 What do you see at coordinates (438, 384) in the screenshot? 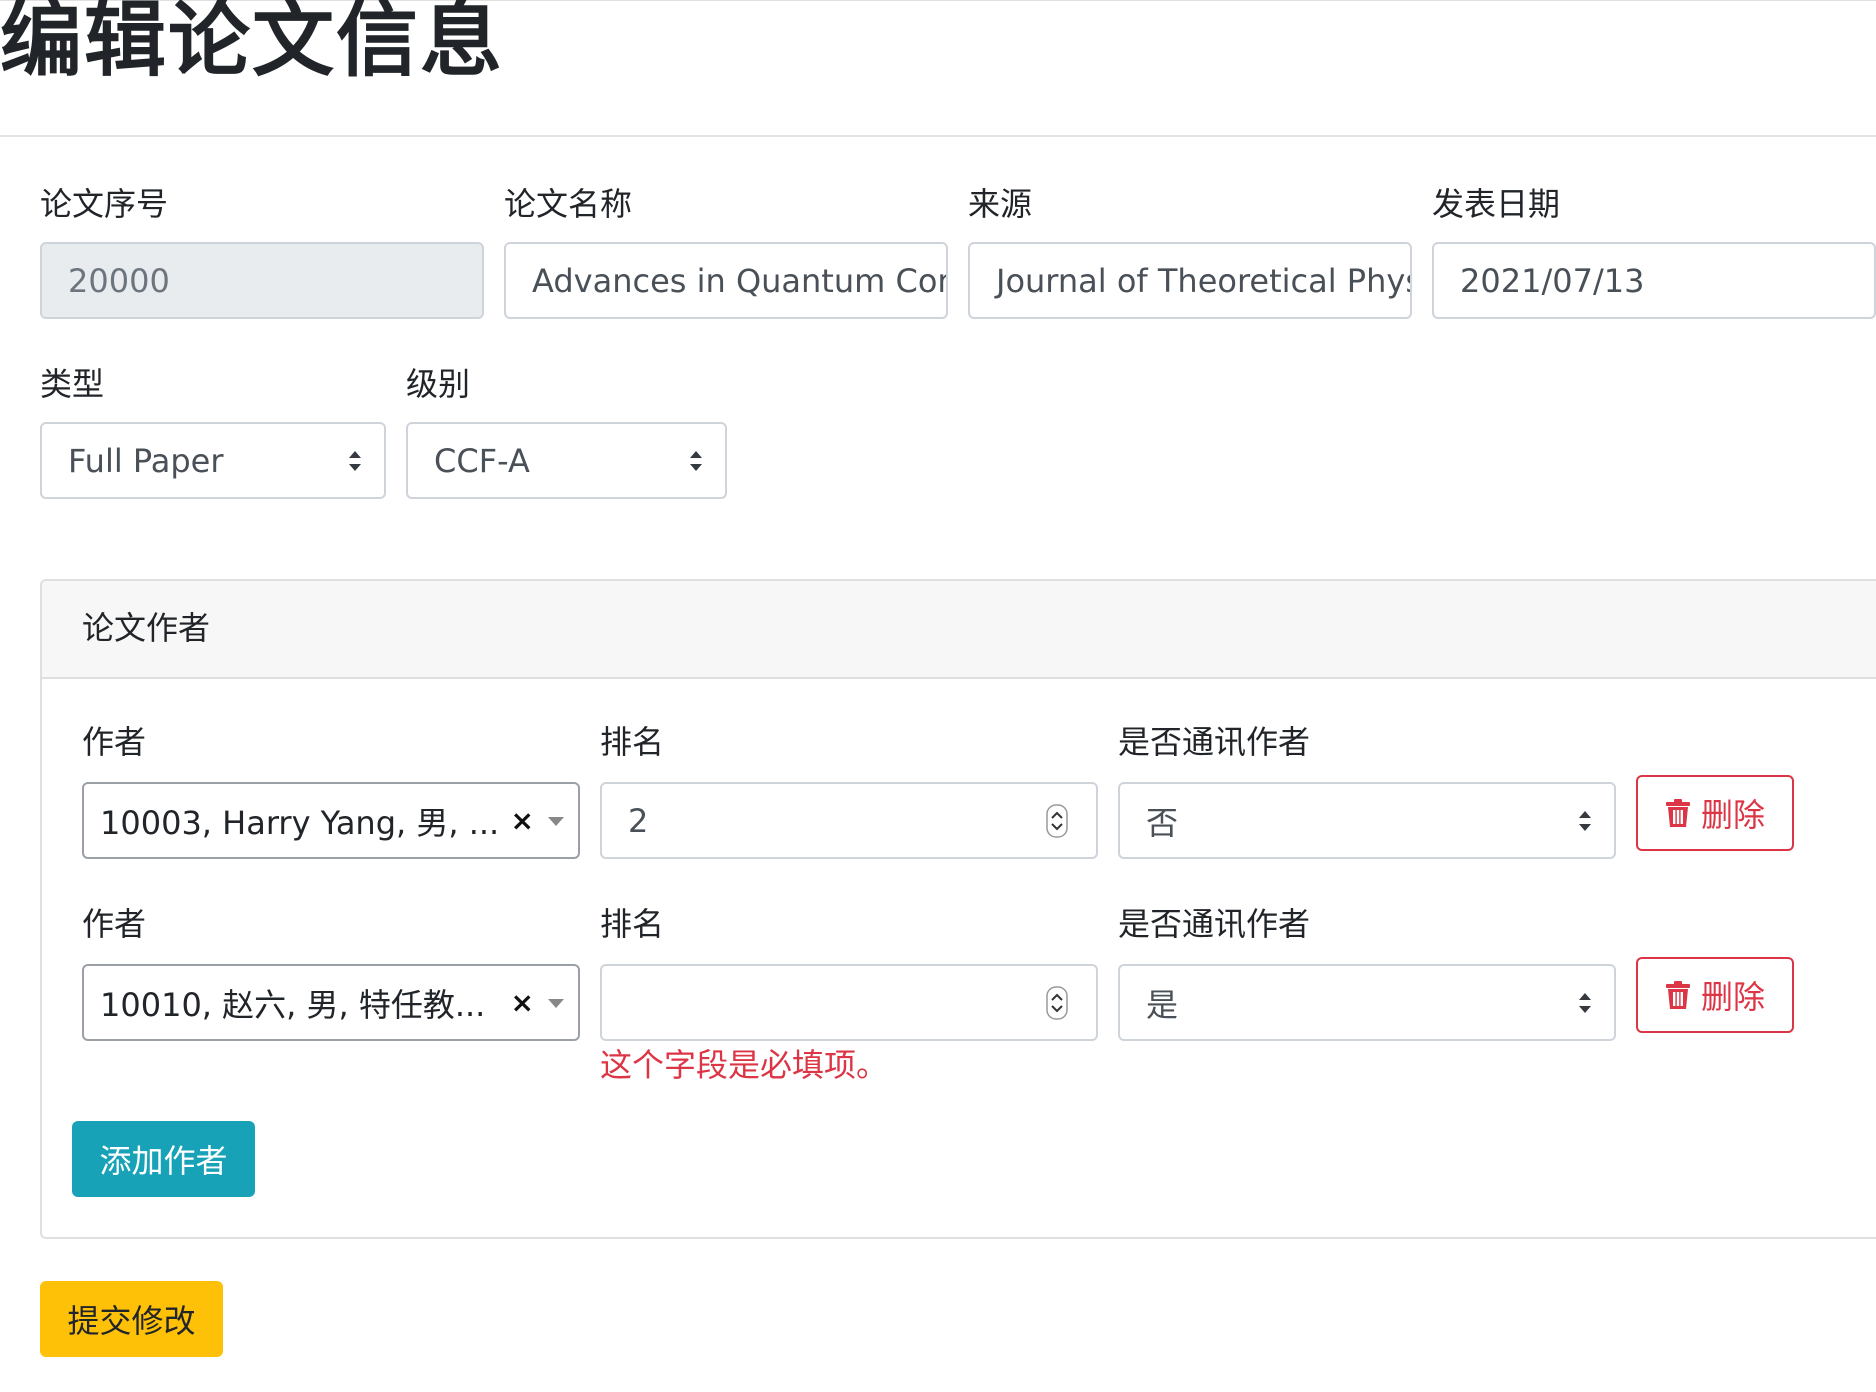
I see `level-label: 级别` at bounding box center [438, 384].